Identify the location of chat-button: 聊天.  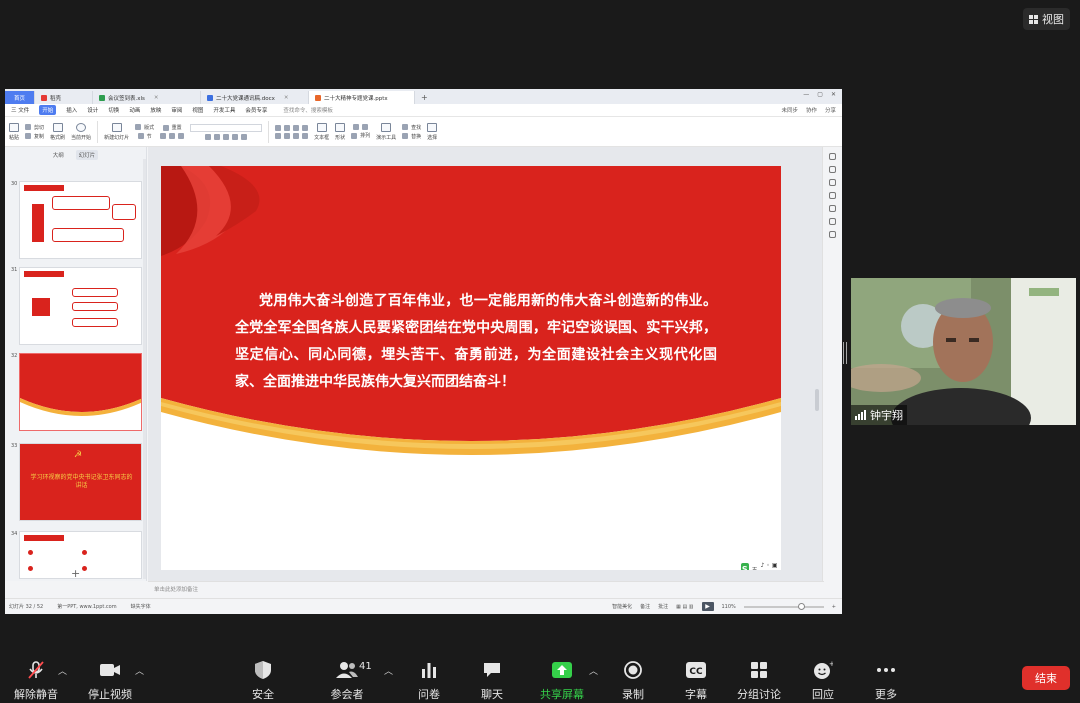
(492, 681).